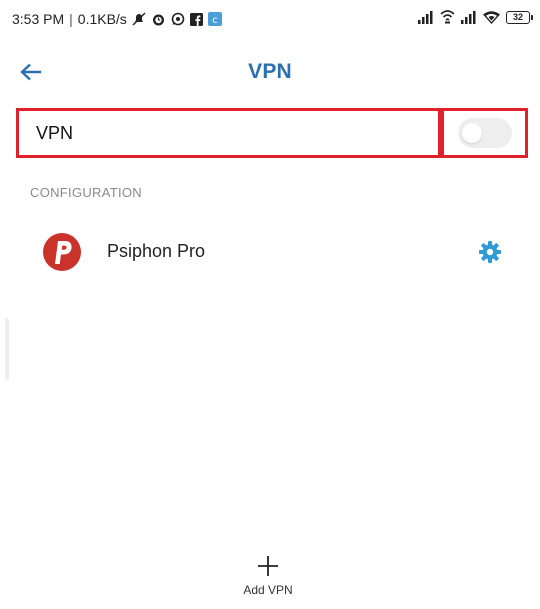  Describe the element at coordinates (519, 17) in the screenshot. I see `battery-icon: 32` at that location.